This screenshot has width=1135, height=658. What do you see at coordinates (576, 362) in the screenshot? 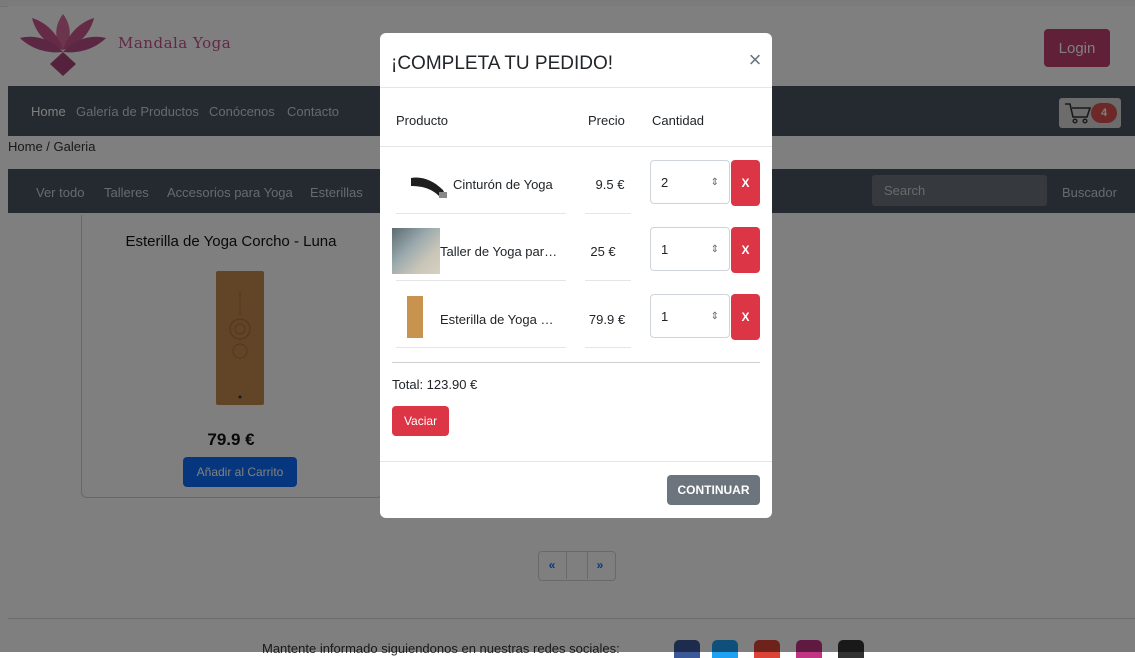
I see `table-bottom-divider` at bounding box center [576, 362].